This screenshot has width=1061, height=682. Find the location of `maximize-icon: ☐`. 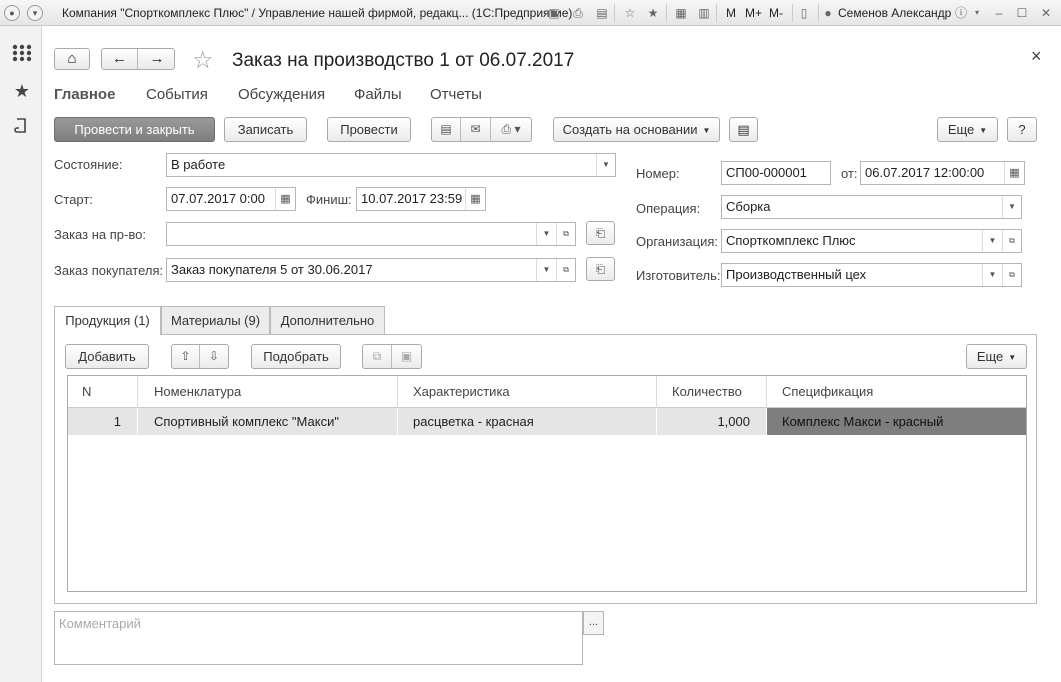

maximize-icon: ☐ is located at coordinates (1022, 13).